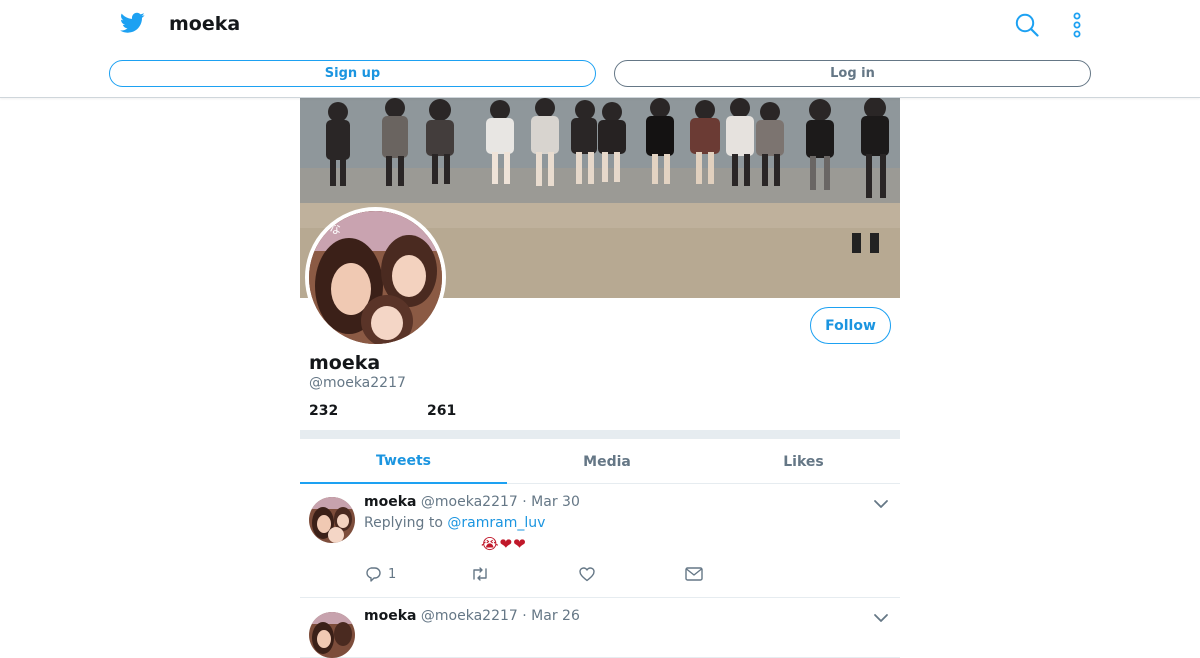 This screenshot has height=658, width=1200. What do you see at coordinates (205, 24) in the screenshot?
I see `header-title: moeka` at bounding box center [205, 24].